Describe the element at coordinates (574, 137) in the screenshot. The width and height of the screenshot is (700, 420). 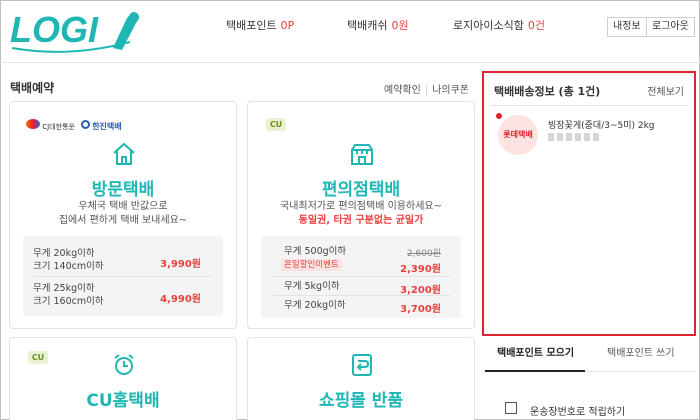
I see `tracking-item-masked-number` at that location.